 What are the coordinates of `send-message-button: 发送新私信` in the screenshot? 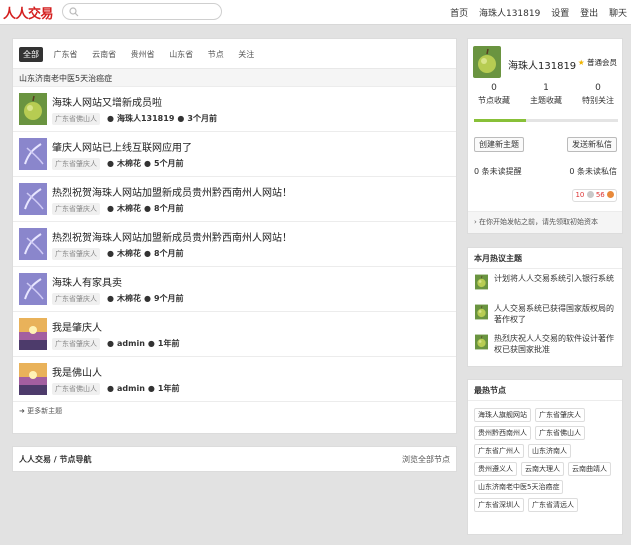 It's located at (592, 144).